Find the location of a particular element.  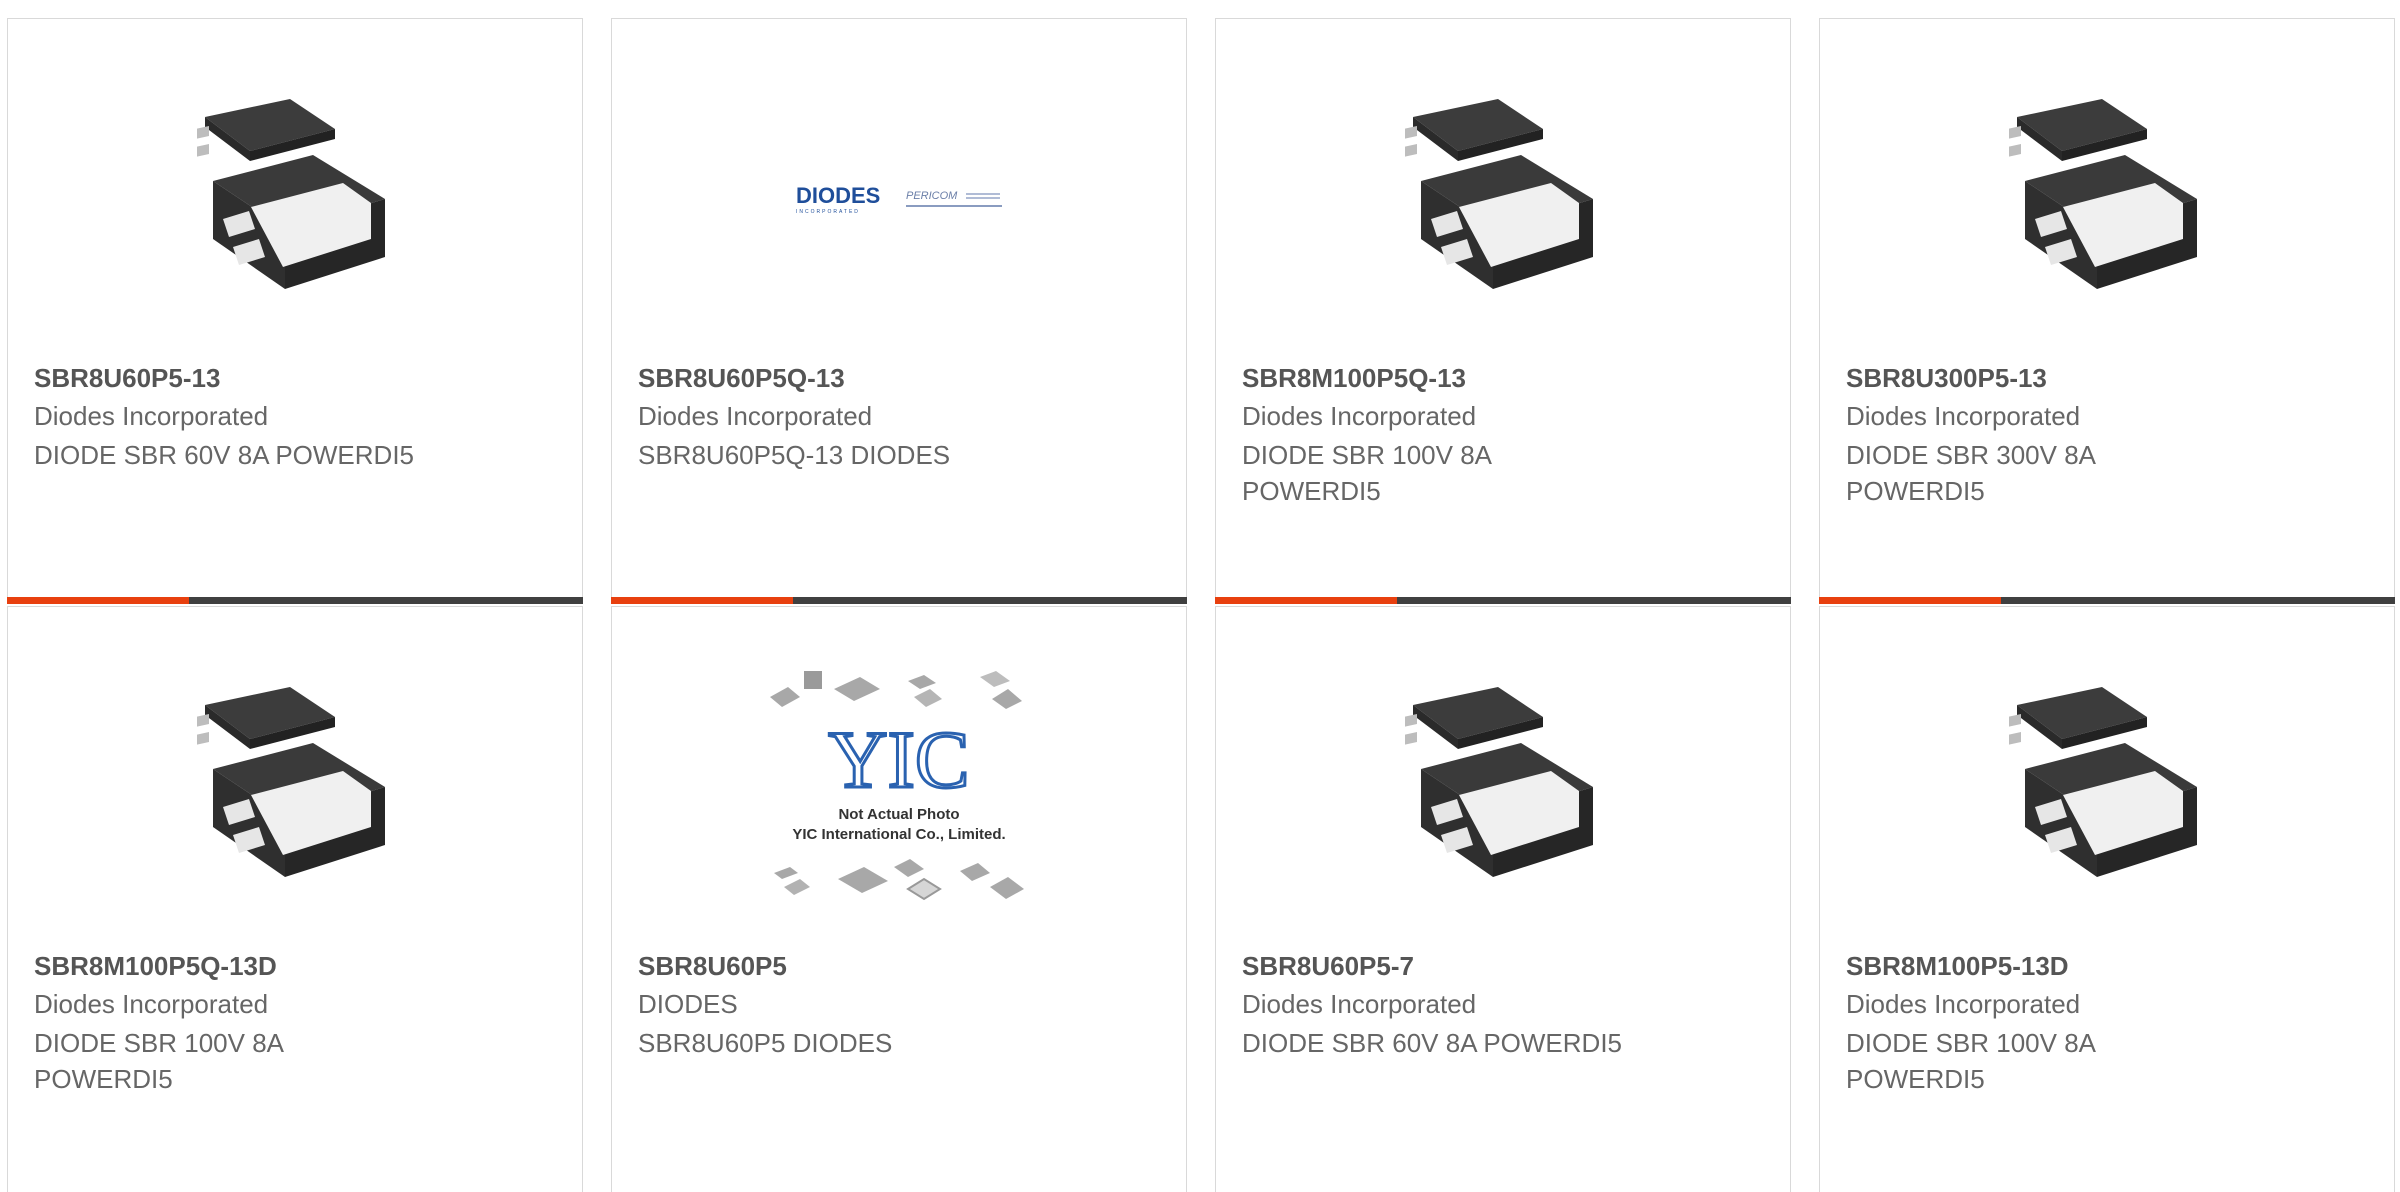

svg-text:YIC International Co., Limited: YIC International Co., Limited. is located at coordinates (898, 834).